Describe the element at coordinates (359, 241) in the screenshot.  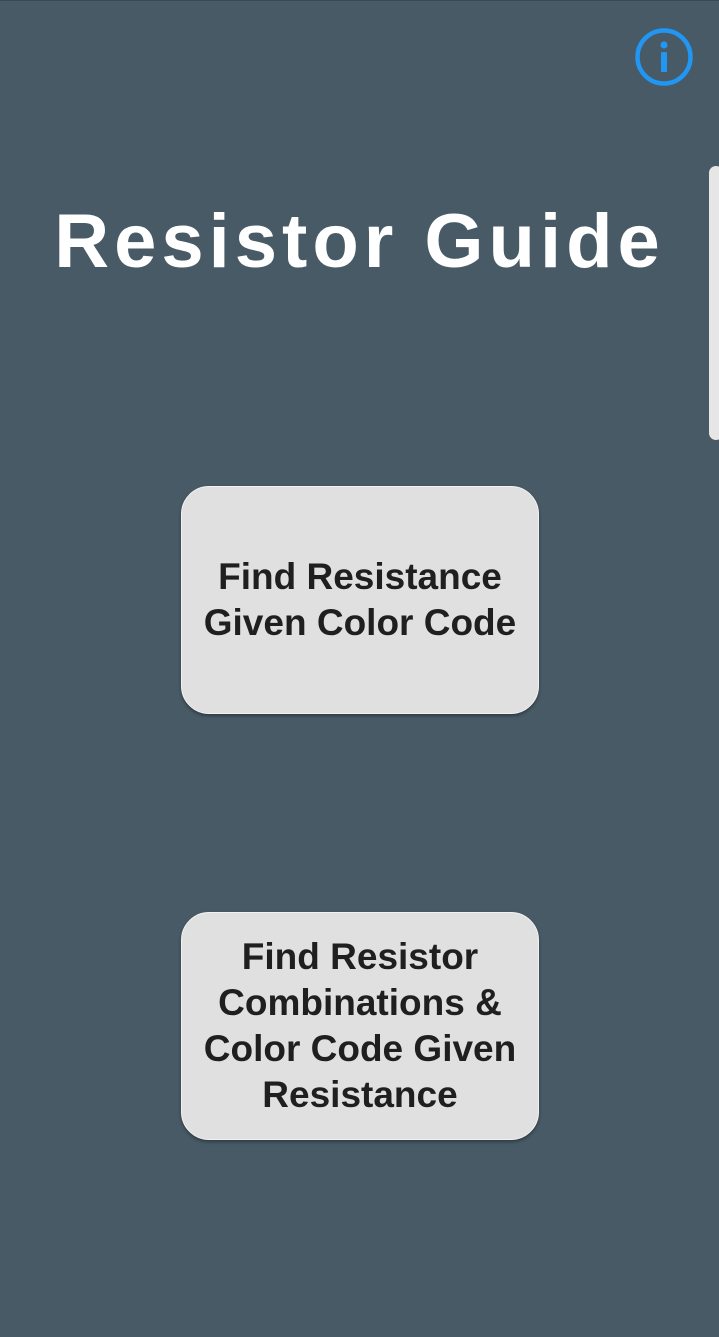
I see `page-title: Resistor Guide` at that location.